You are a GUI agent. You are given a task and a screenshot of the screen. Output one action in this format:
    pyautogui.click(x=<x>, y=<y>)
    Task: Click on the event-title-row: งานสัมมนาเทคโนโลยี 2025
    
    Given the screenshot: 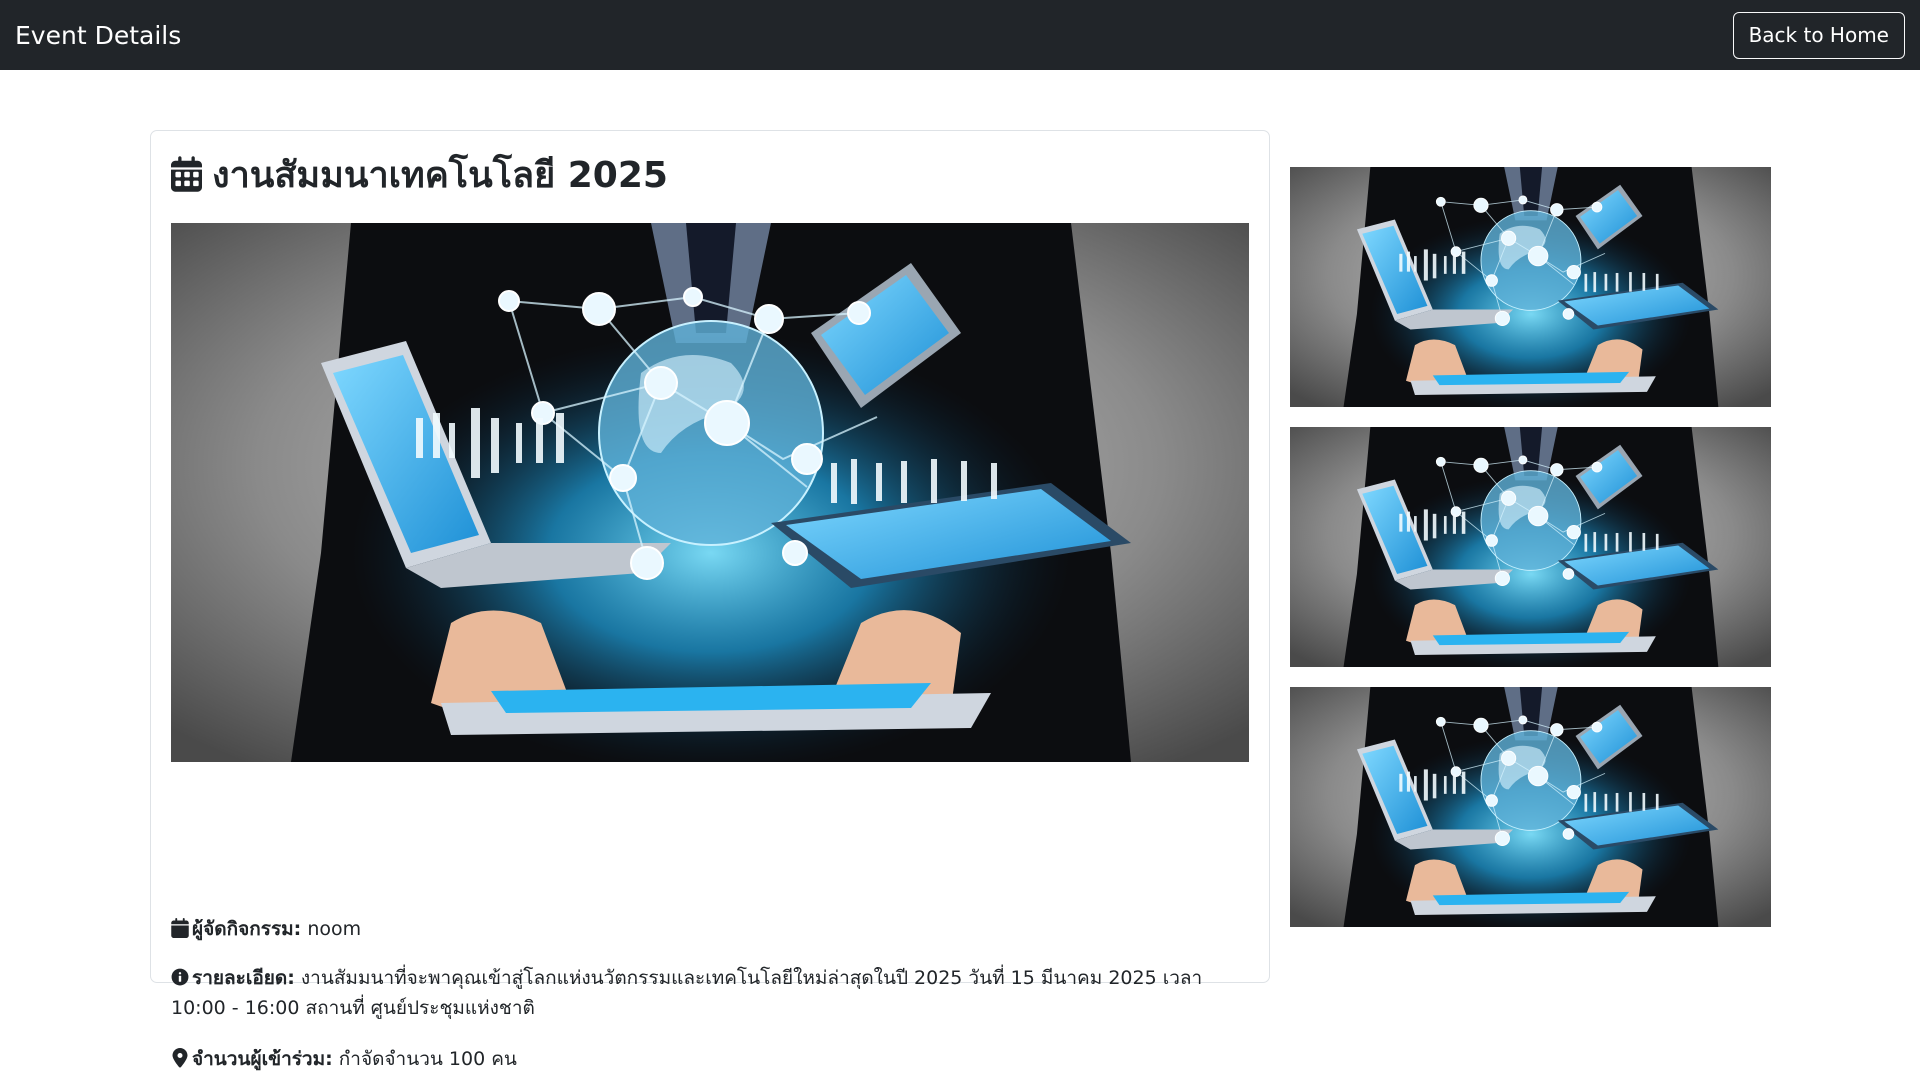 What is the action you would take?
    pyautogui.click(x=419, y=174)
    